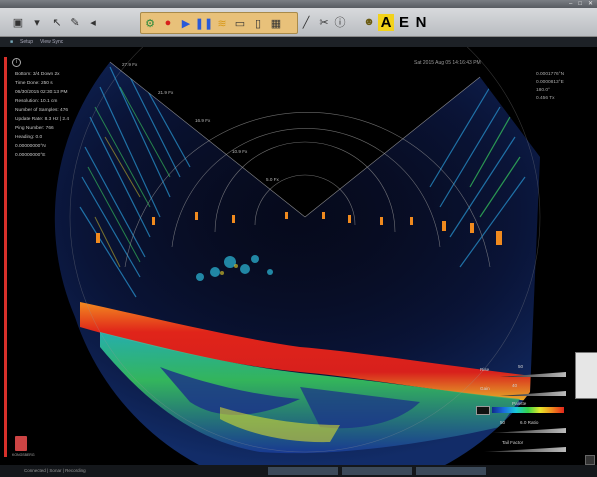 This screenshot has height=477, width=597. Describe the element at coordinates (51, 42) in the screenshot. I see `menu-item-view-sync: View Sync` at that location.